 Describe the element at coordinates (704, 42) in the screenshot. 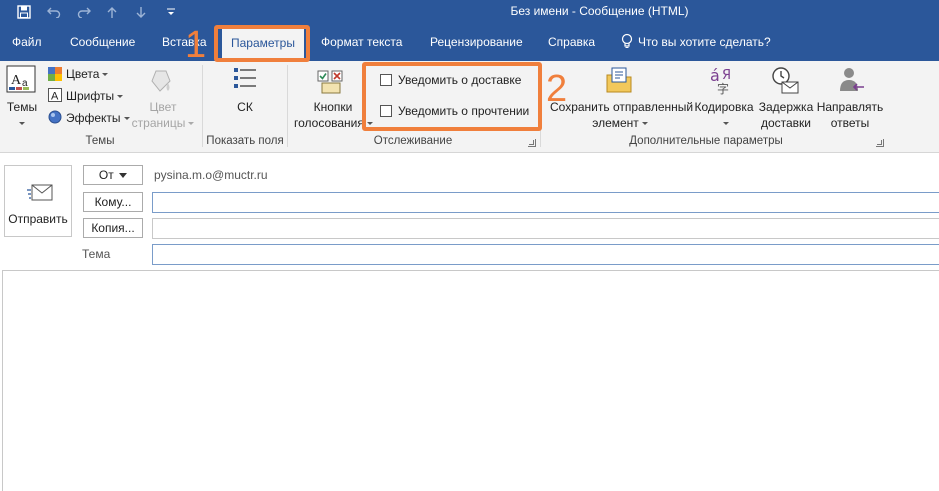

I see `tell-me-search: Что вы хотите сделать?` at that location.